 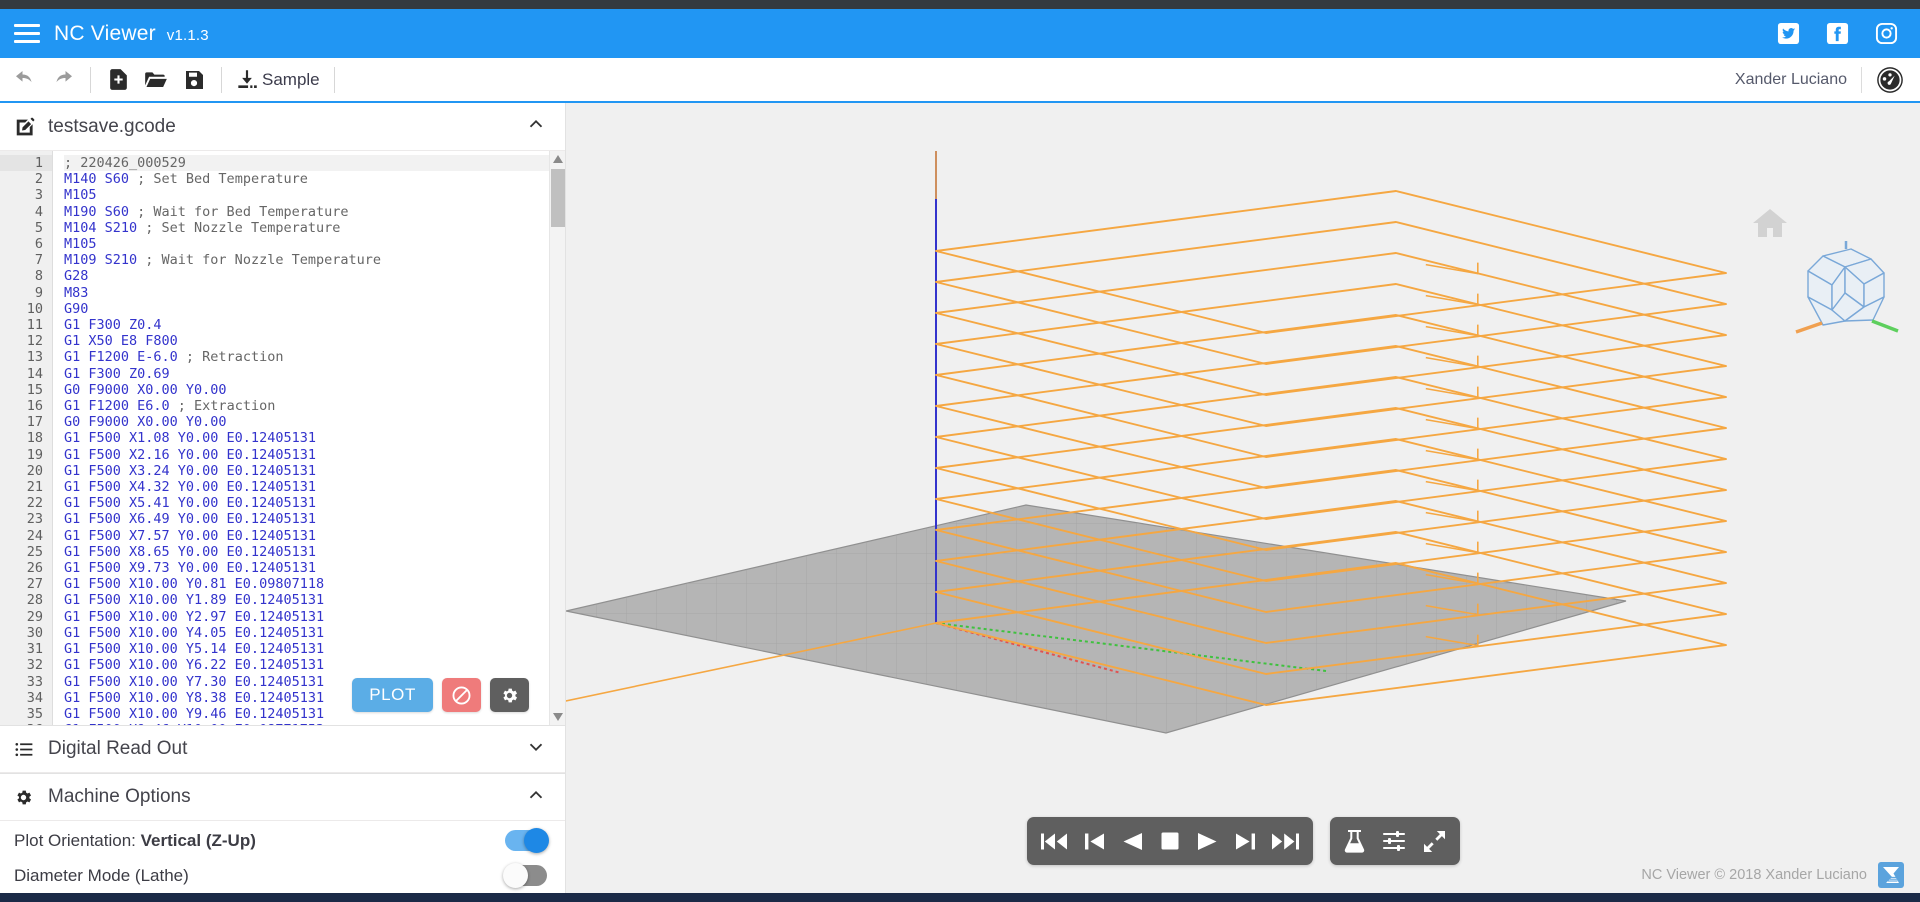 What do you see at coordinates (282, 840) in the screenshot?
I see `machine-option-row: Plot Orientation: Vertical (Z-Up)` at bounding box center [282, 840].